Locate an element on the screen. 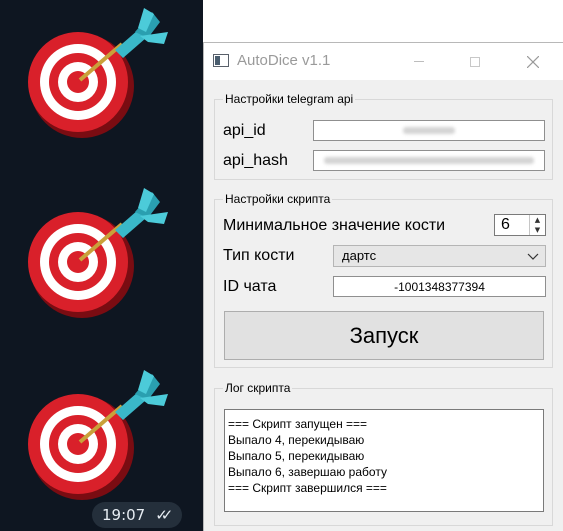 The image size is (563, 531). telegram-settings-group: Настройки telegram api api_id api_hash is located at coordinates (383, 136).